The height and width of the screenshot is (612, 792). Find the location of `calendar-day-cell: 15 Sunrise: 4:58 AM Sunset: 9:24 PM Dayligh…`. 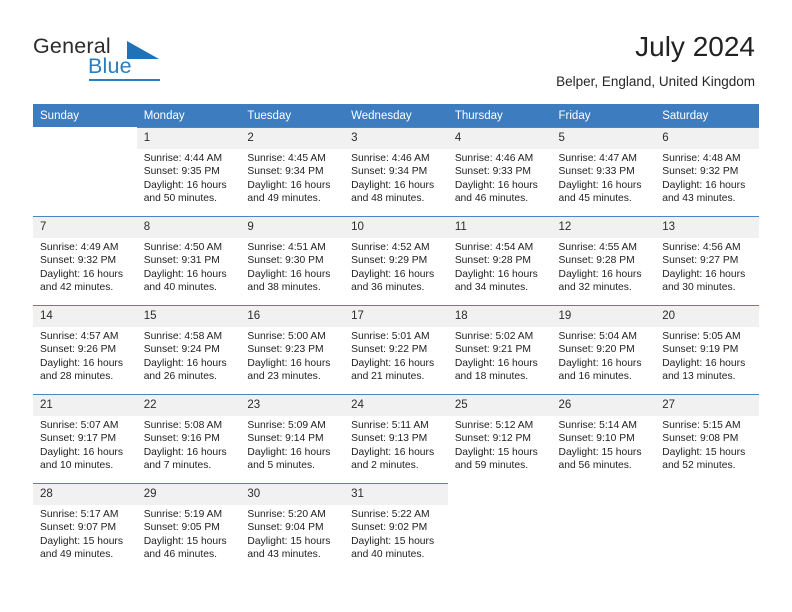

calendar-day-cell: 15 Sunrise: 4:58 AM Sunset: 9:24 PM Dayligh… is located at coordinates (188, 349).